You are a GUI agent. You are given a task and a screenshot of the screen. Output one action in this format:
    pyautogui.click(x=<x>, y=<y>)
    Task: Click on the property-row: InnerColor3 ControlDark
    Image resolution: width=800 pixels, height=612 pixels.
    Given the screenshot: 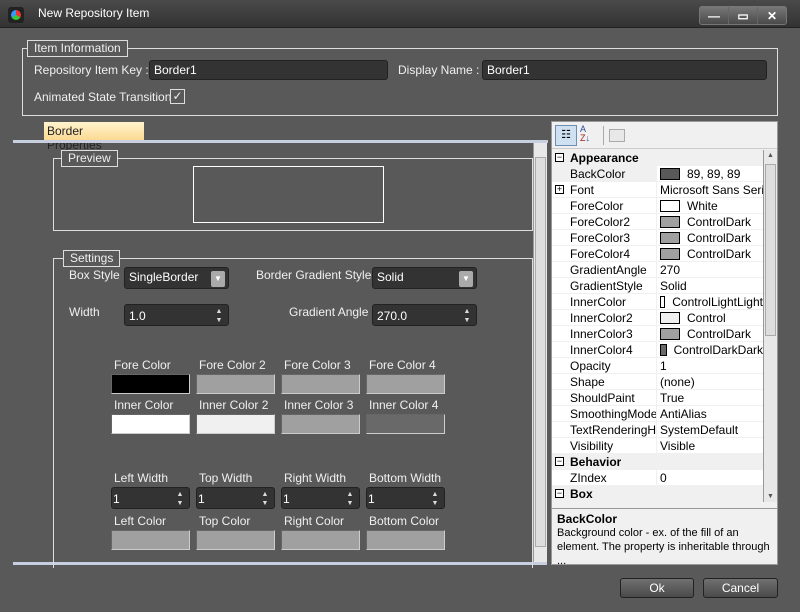 What is the action you would take?
    pyautogui.click(x=657, y=334)
    